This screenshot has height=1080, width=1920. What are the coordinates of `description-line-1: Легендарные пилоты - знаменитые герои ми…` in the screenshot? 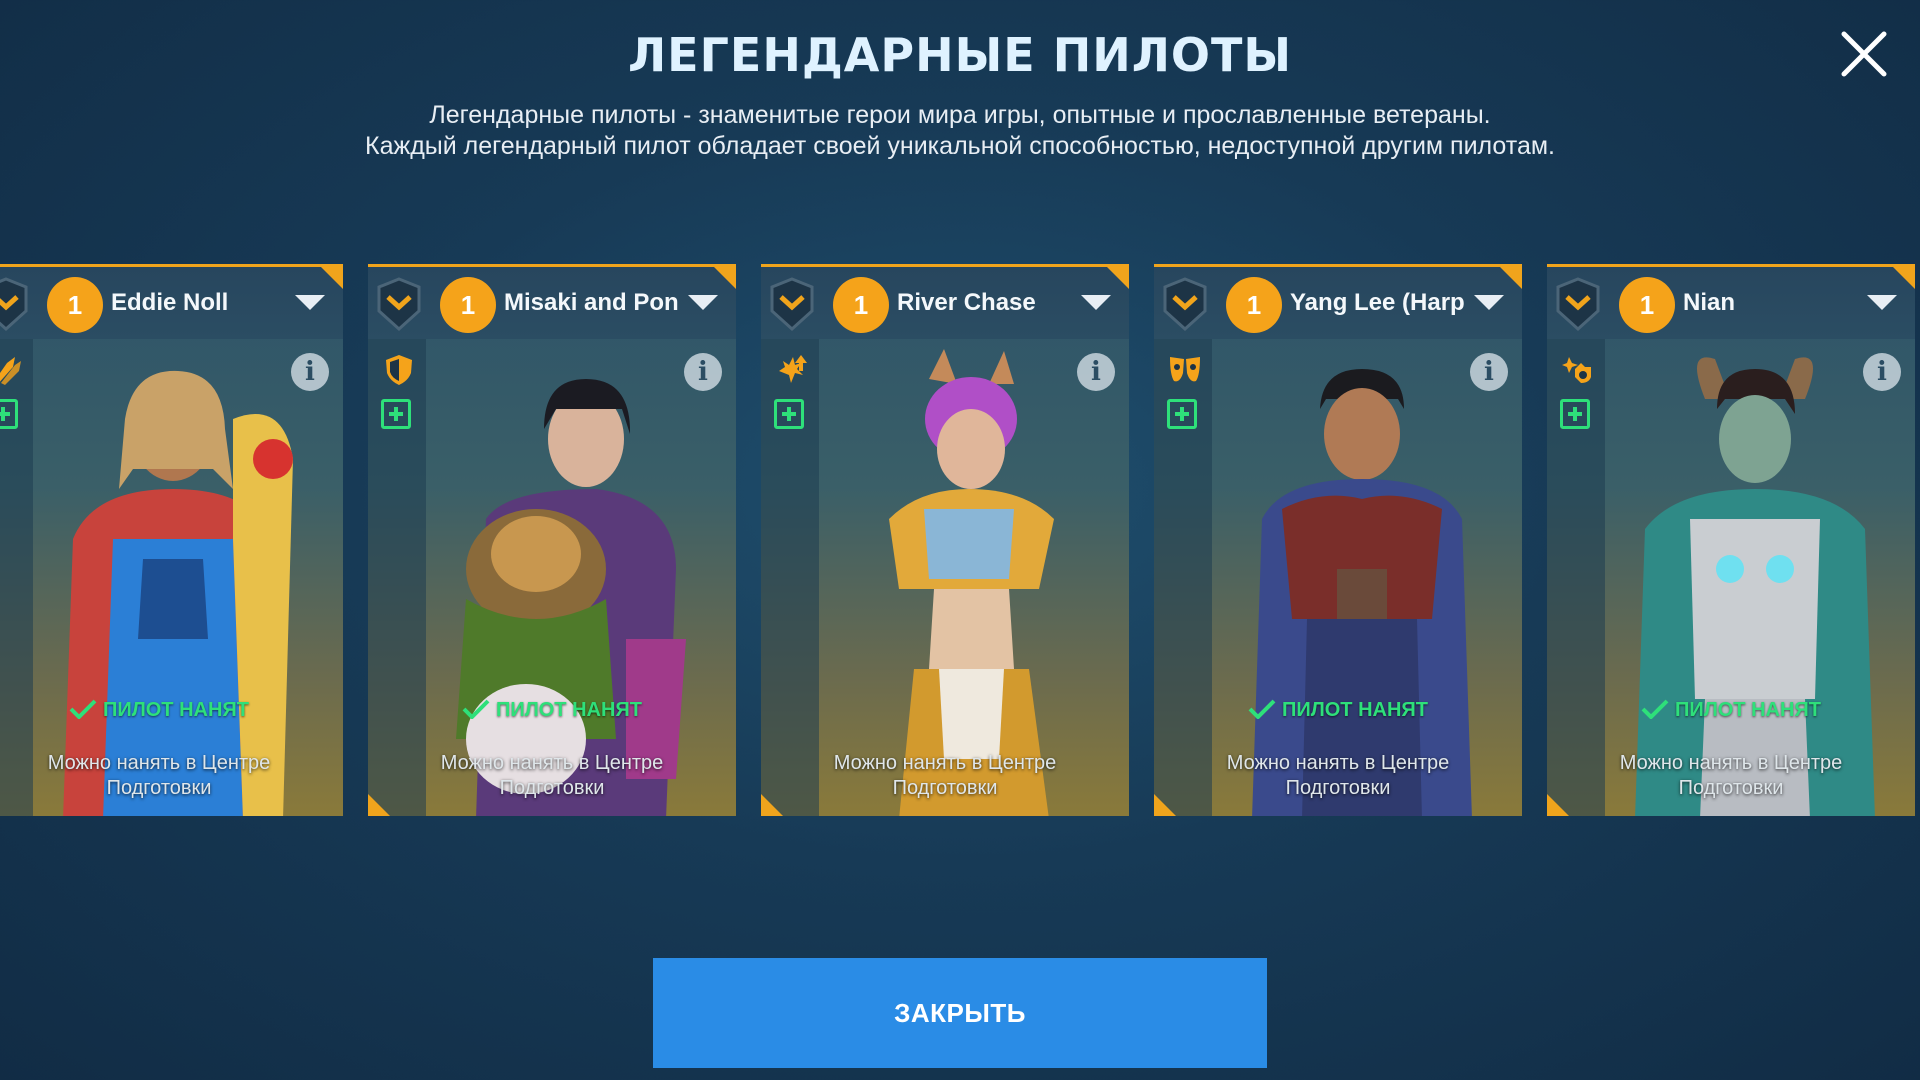 It's located at (960, 115).